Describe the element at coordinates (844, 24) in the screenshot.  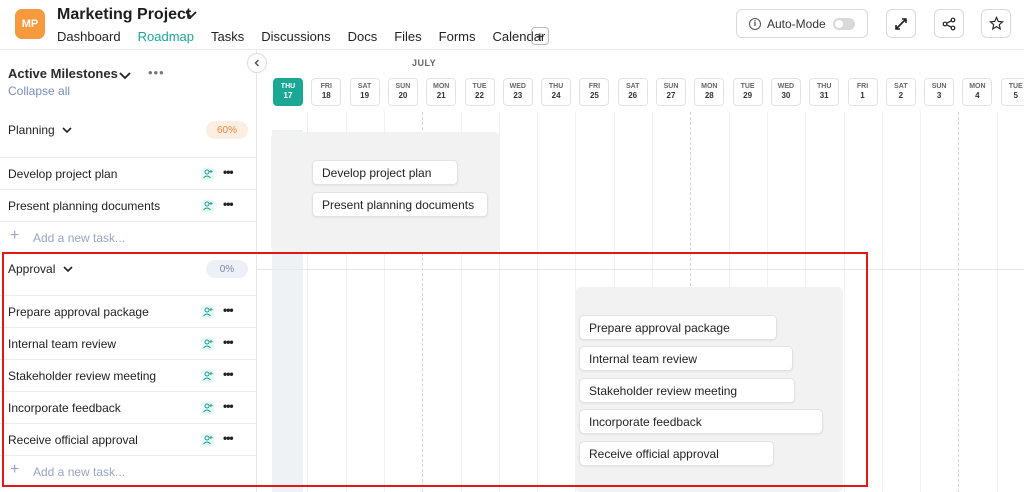
I see `auto-mode-switch` at that location.